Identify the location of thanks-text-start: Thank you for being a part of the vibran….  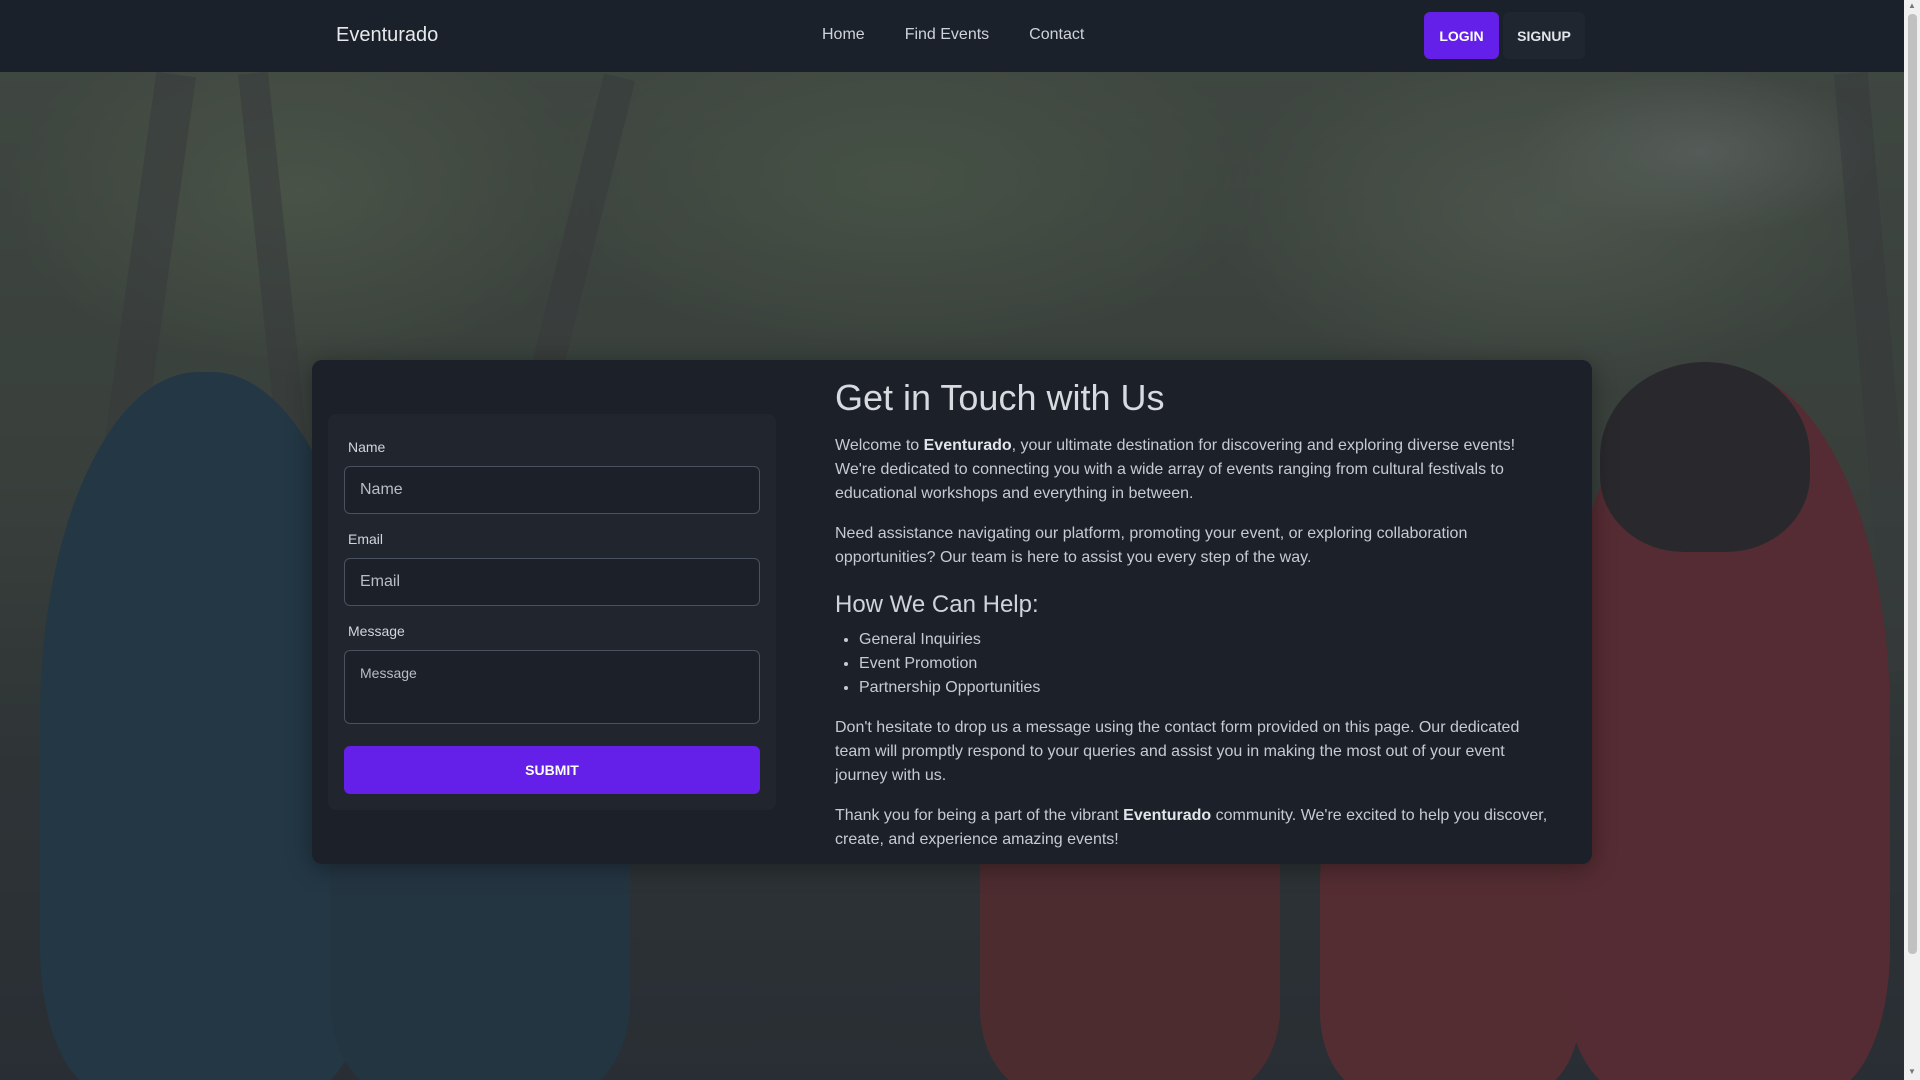
(979, 815).